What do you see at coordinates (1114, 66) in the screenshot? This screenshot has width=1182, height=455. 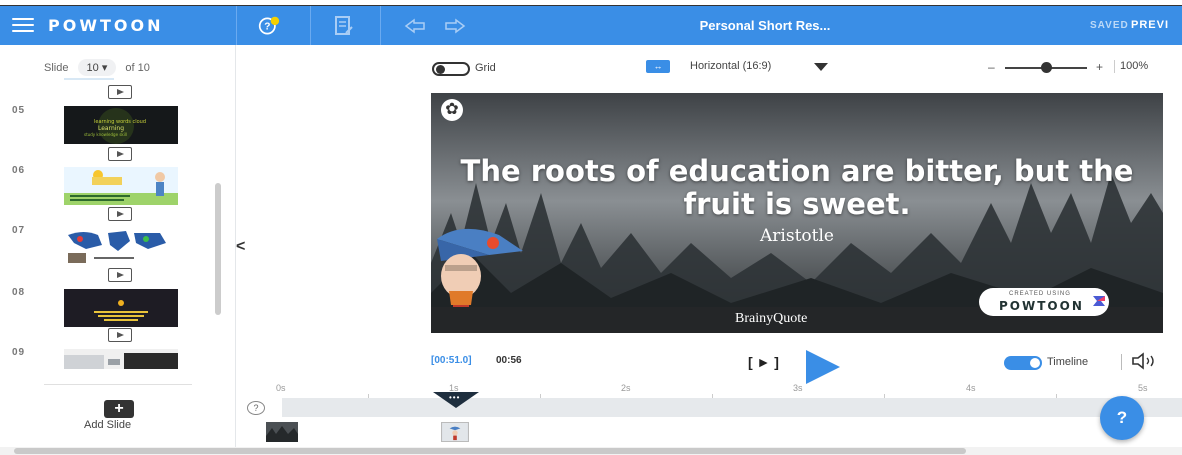 I see `zoom-divider` at bounding box center [1114, 66].